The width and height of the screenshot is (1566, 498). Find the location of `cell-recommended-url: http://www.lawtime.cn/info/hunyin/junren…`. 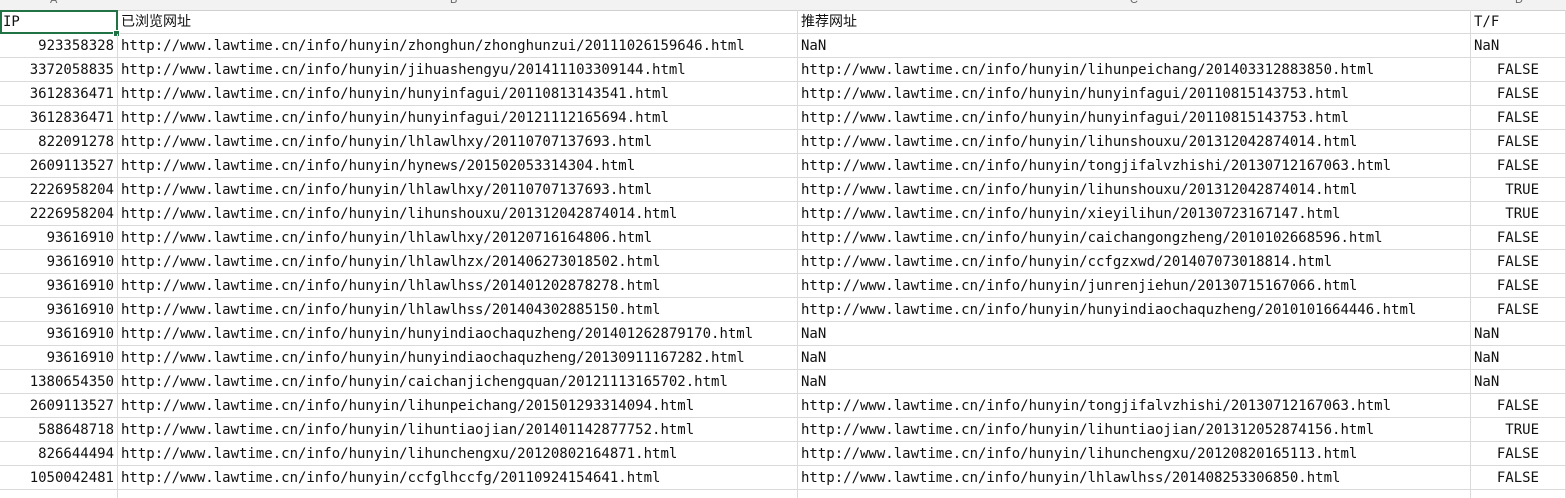

cell-recommended-url: http://www.lawtime.cn/info/hunyin/junren… is located at coordinates (1134, 286).